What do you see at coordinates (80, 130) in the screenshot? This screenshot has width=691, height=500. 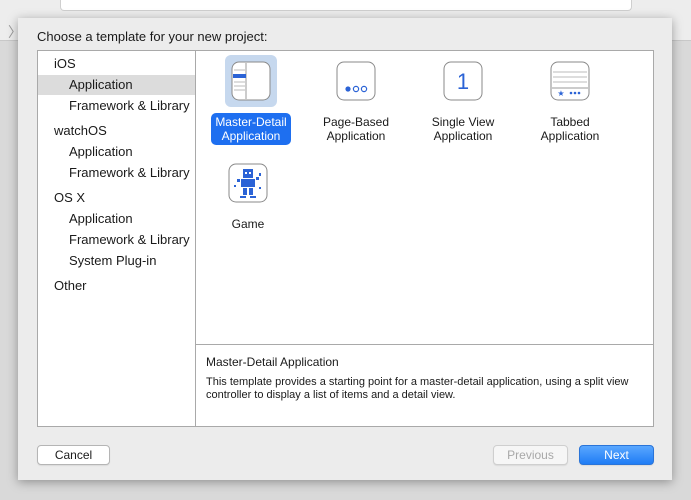 I see `sidebar-group-watchos: watchOS` at bounding box center [80, 130].